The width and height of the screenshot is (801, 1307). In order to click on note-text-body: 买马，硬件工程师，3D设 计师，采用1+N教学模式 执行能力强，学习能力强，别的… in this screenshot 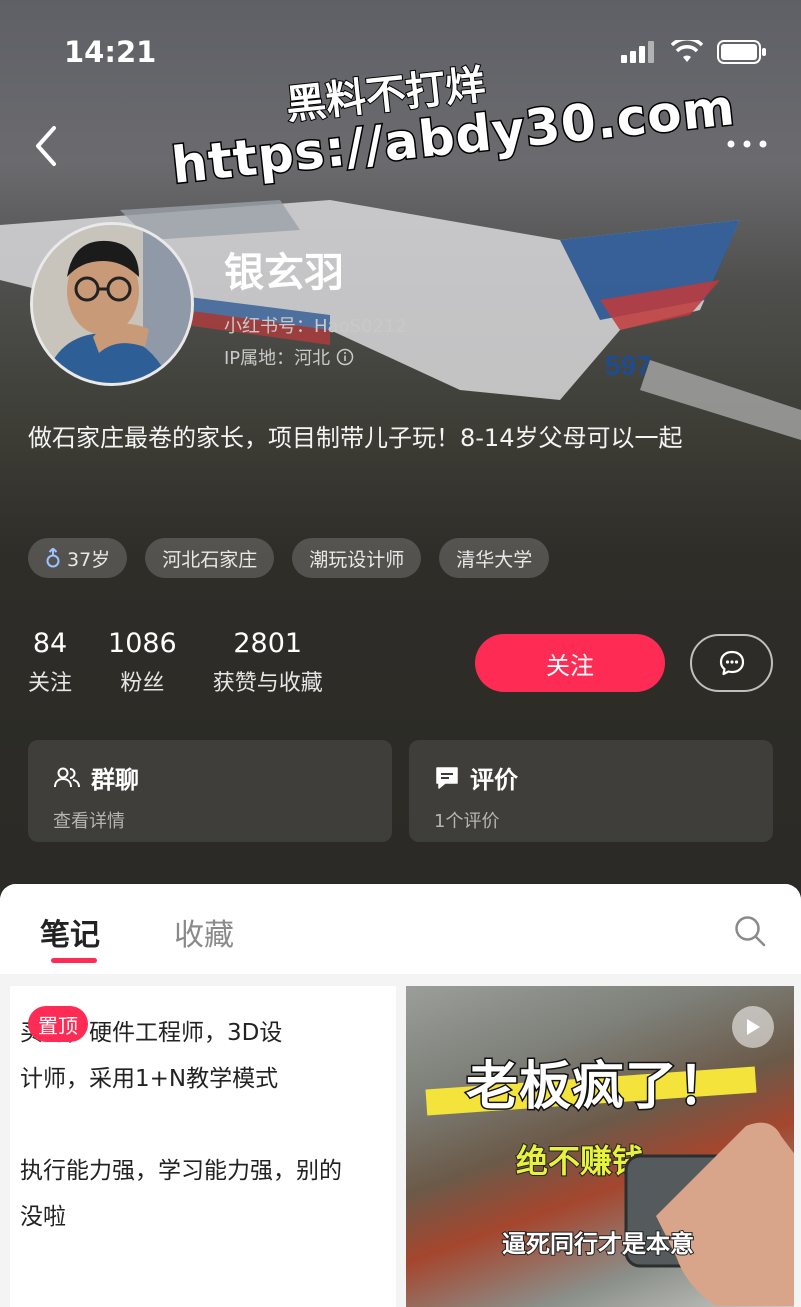, I will do `click(181, 1125)`.